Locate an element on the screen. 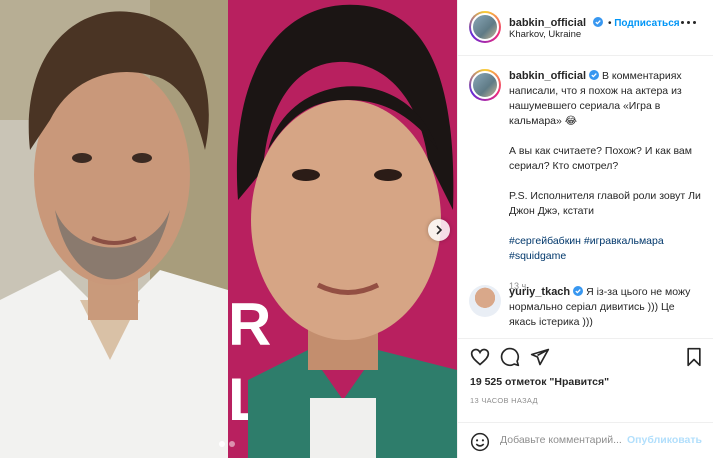 This screenshot has height=458, width=713. post-timestamp: 13 ЧАСОВ НАЗАД is located at coordinates (504, 400).